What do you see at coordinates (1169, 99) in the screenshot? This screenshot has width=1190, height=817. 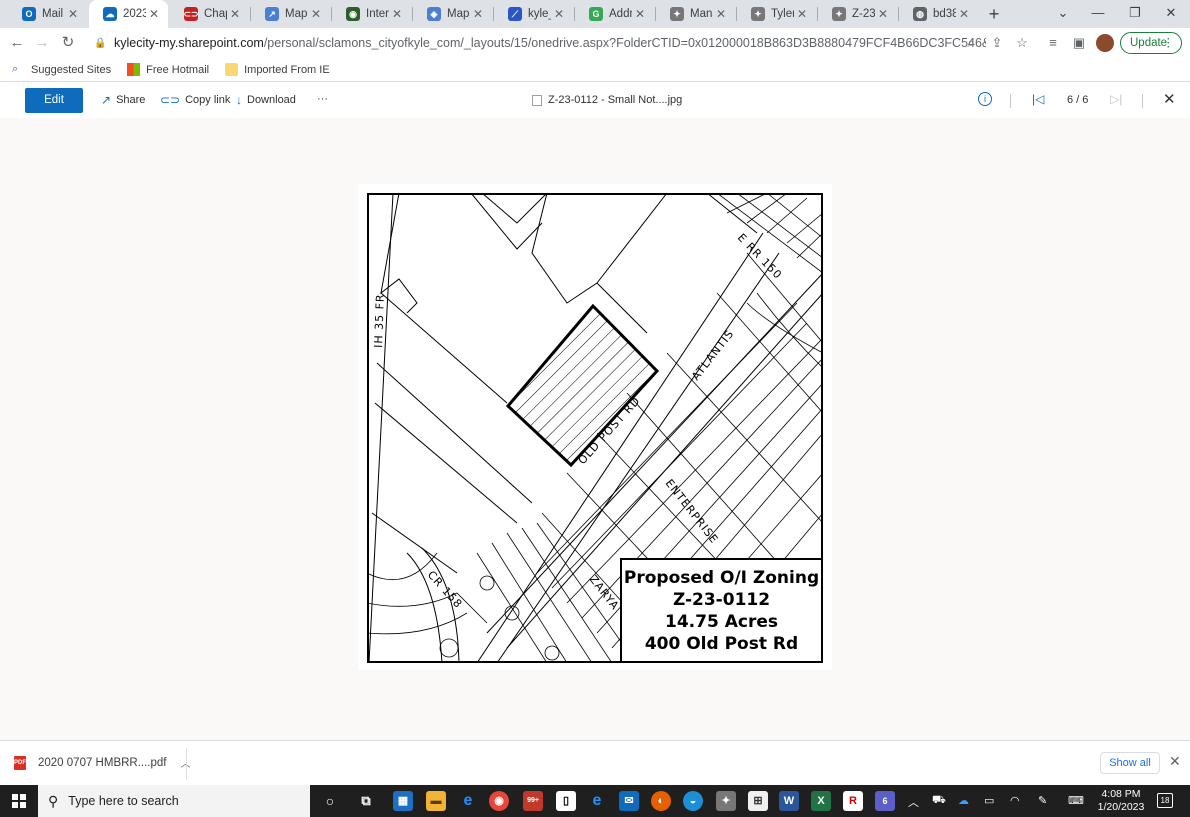 I see `close-viewer-icon: ✕` at bounding box center [1169, 99].